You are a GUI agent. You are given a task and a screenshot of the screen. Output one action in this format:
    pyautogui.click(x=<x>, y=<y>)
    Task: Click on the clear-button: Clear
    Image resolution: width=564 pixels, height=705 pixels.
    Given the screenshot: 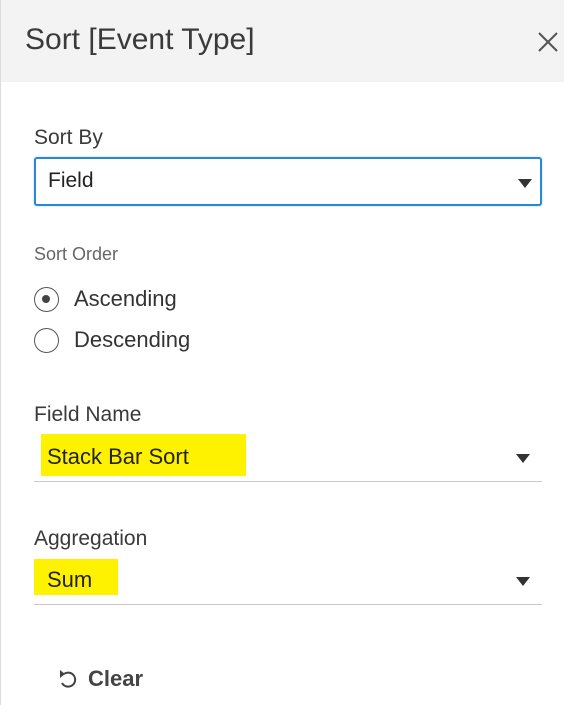 What is the action you would take?
    pyautogui.click(x=107, y=680)
    